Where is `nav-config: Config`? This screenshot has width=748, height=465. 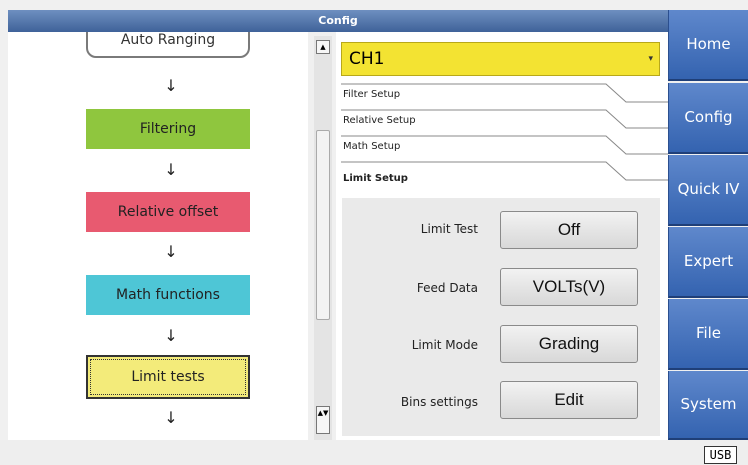
nav-config: Config is located at coordinates (708, 118).